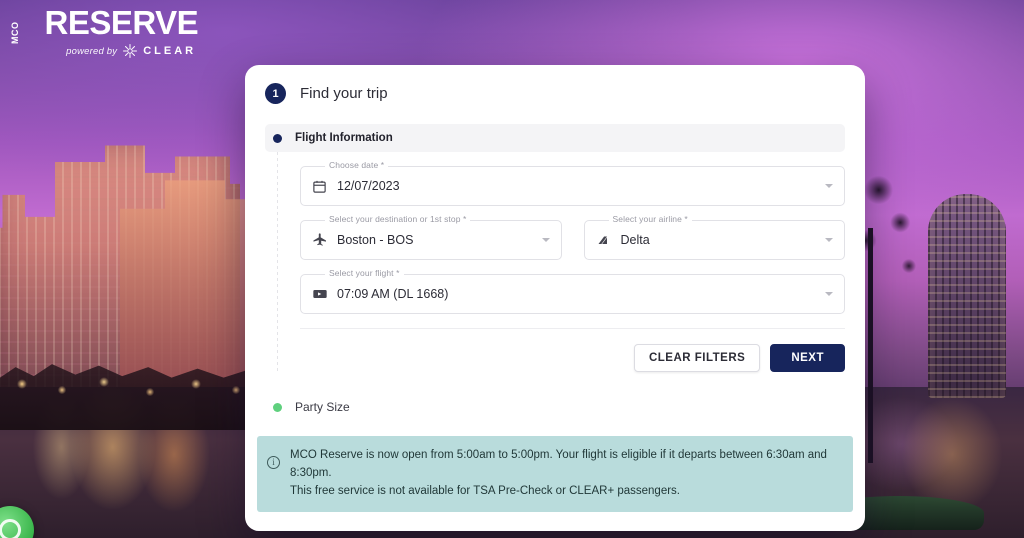 Image resolution: width=1024 pixels, height=538 pixels. Describe the element at coordinates (368, 186) in the screenshot. I see `choose-date-value: 12/07/2023` at that location.